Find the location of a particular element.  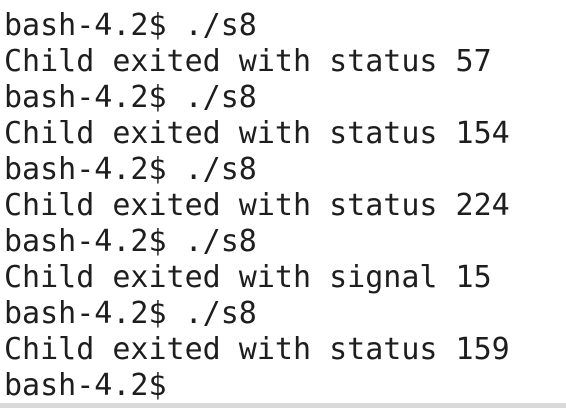

output-line: Child exited with status 159 is located at coordinates (257, 349).